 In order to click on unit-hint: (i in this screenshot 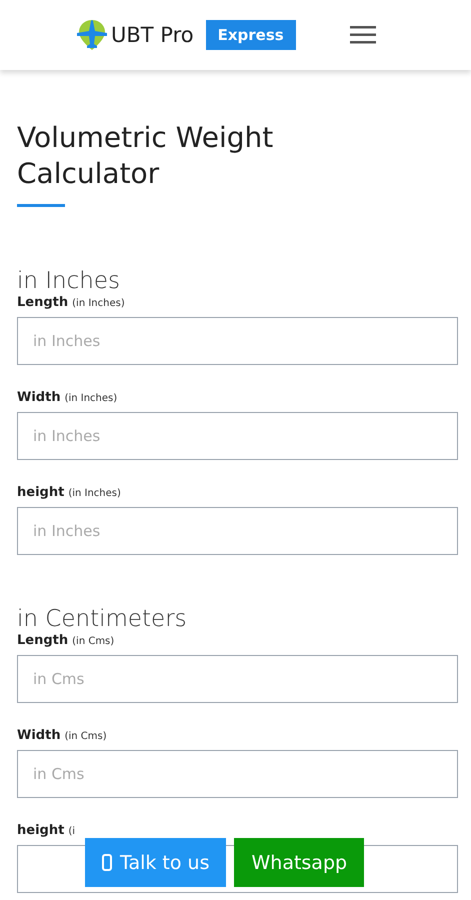, I will do `click(71, 831)`.